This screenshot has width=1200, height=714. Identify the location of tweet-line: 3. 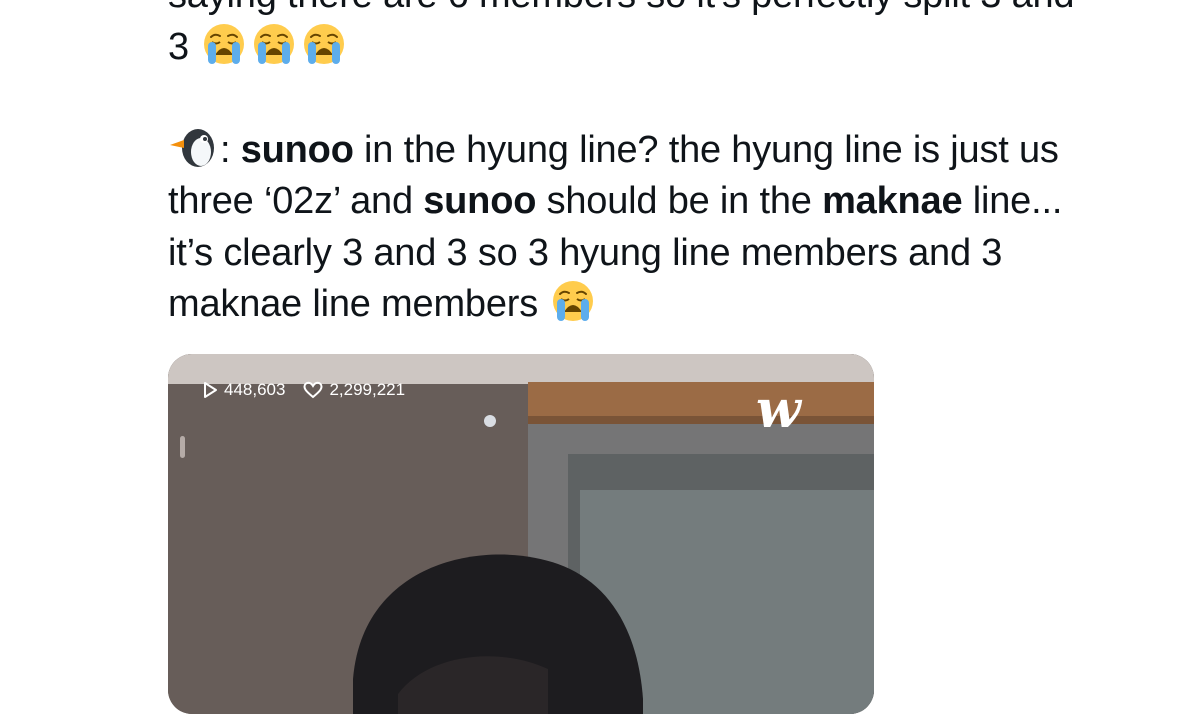
(668, 48).